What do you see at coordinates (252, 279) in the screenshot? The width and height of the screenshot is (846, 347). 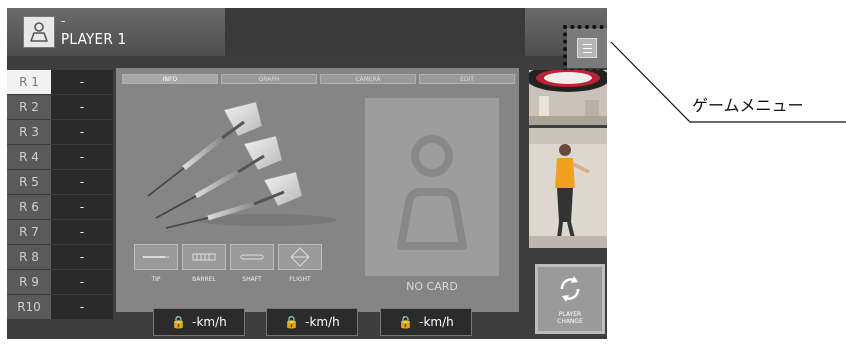 I see `part-shaft-label: SHAFT` at bounding box center [252, 279].